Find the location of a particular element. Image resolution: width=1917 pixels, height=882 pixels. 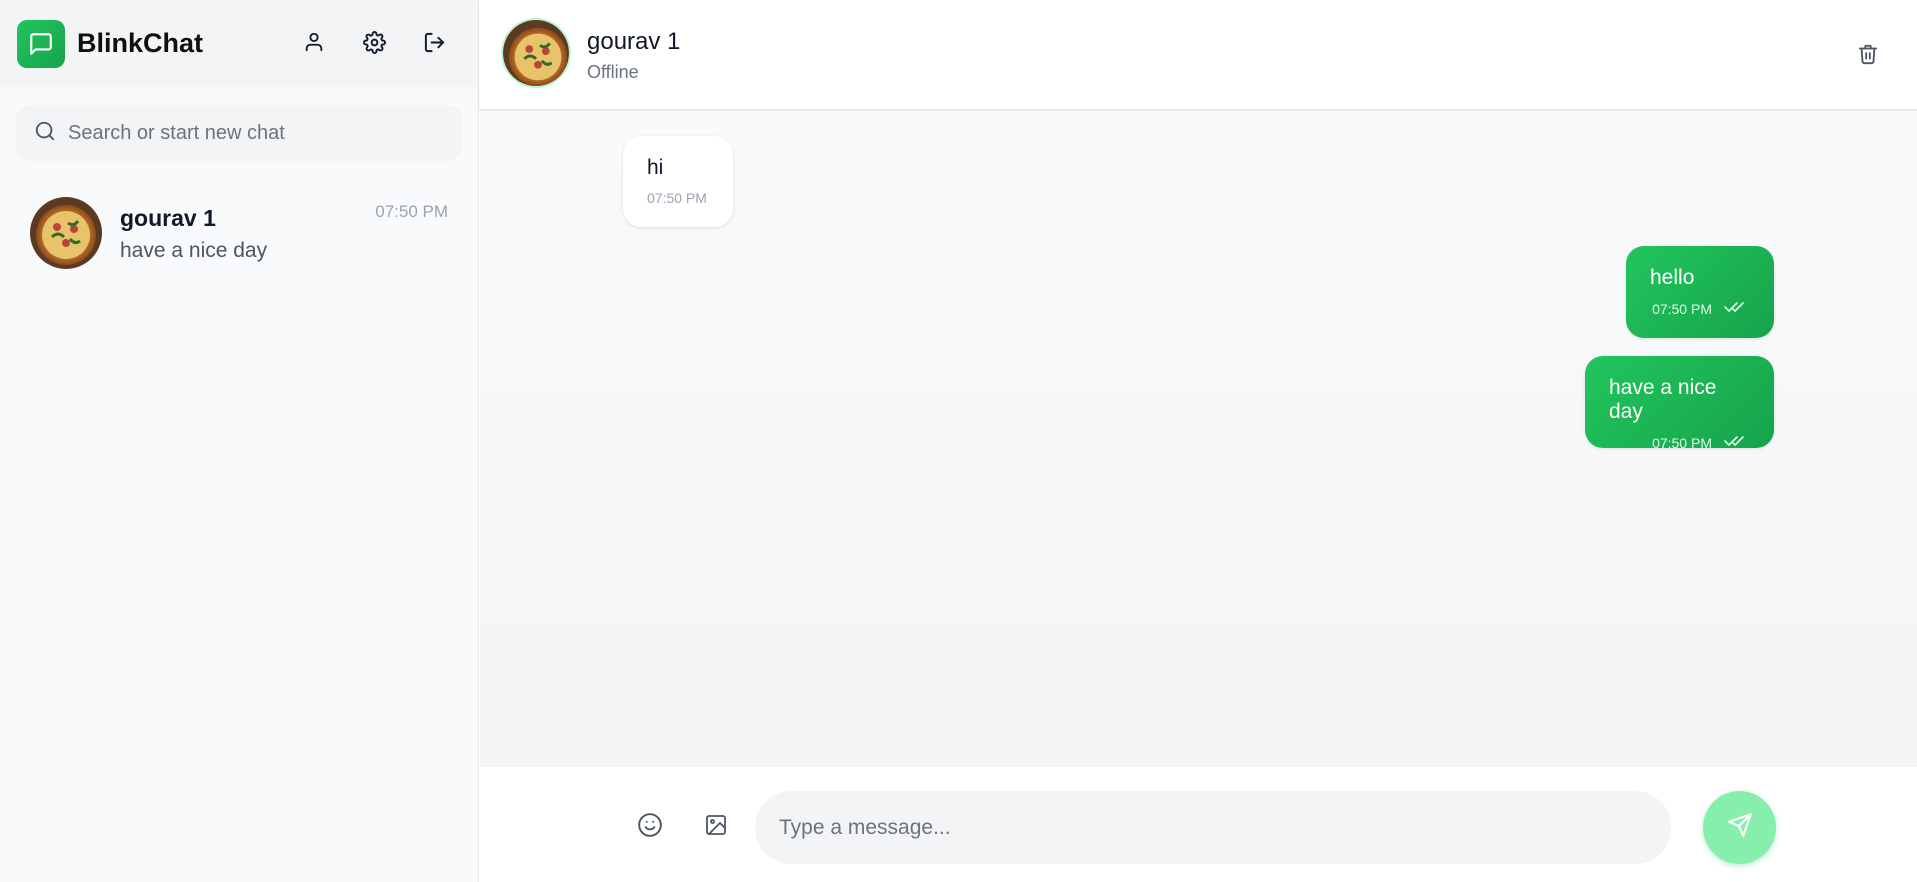

message-outgoing: have a nice day 07:50 PM is located at coordinates (1679, 403).